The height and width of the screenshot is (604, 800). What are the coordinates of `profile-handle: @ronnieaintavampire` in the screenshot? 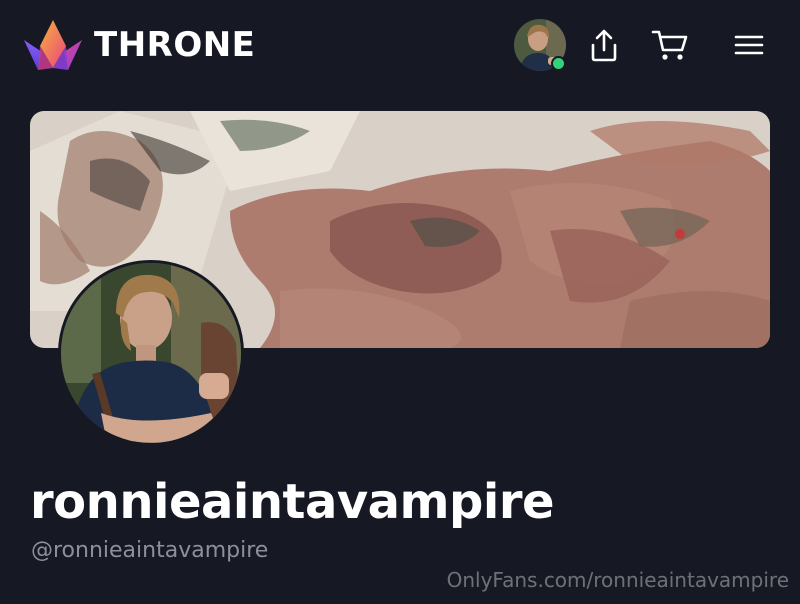 It's located at (150, 550).